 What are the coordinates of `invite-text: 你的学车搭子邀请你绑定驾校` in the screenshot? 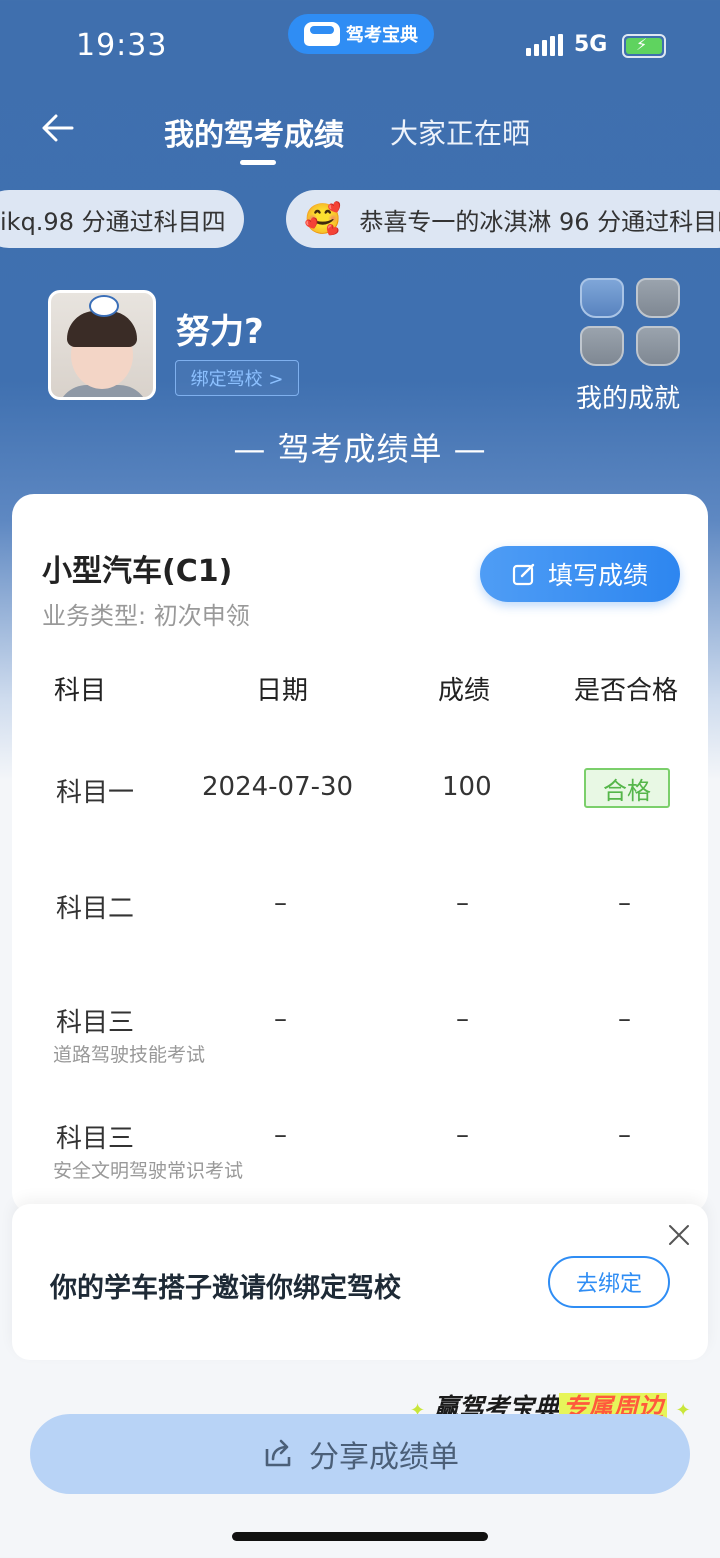 It's located at (225, 1288).